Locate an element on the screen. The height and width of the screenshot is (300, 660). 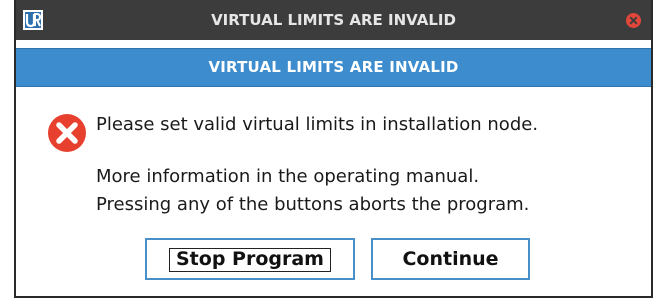
window-title: VIRTUAL LIMITS ARE INVALID is located at coordinates (333, 20).